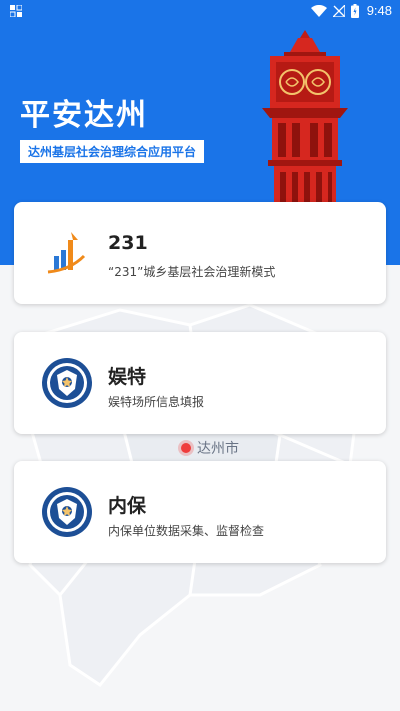 The width and height of the screenshot is (400, 711). I want to click on wifi-icon, so click(318, 10).